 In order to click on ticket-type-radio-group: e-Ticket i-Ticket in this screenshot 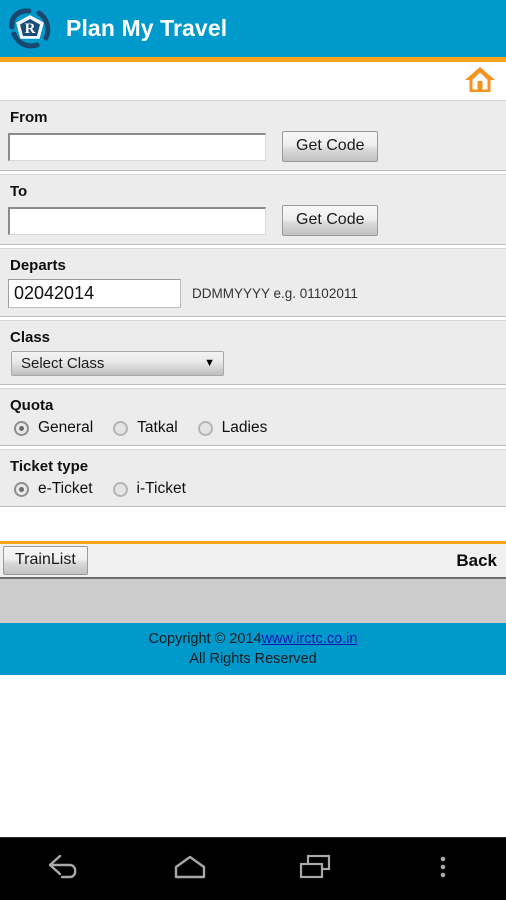, I will do `click(256, 489)`.